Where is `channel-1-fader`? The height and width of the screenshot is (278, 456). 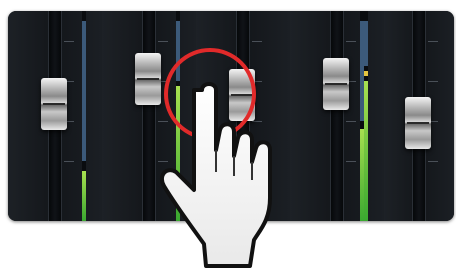 channel-1-fader is located at coordinates (54, 104).